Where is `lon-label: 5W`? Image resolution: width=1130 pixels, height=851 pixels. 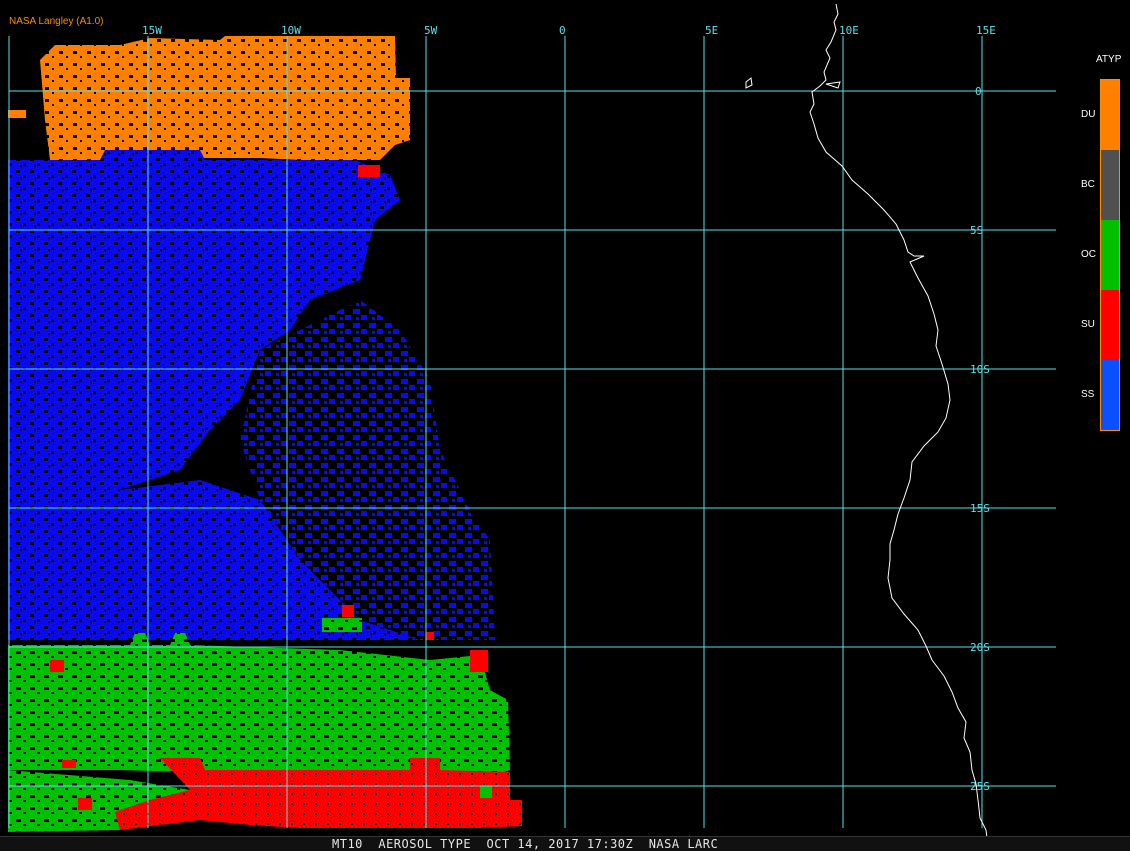 lon-label: 5W is located at coordinates (431, 30).